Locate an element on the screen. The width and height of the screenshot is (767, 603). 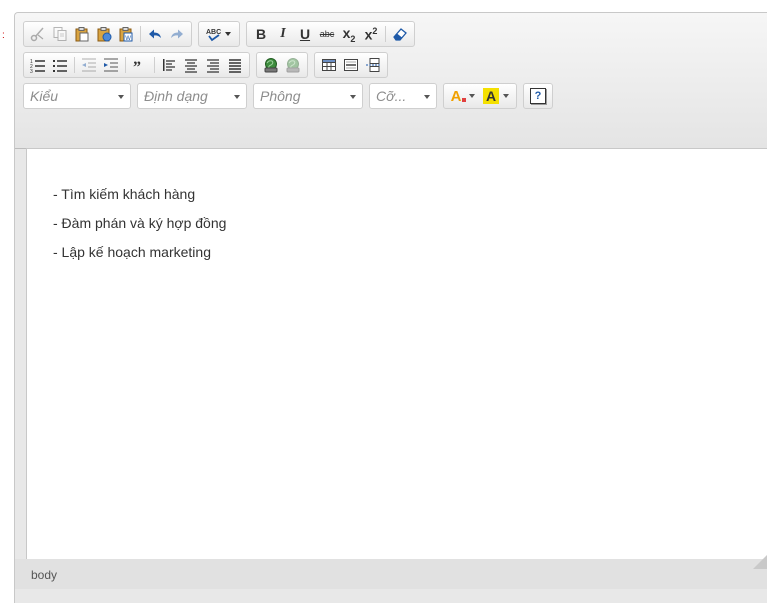
numbered-list-icon: 123 is located at coordinates (37, 66).